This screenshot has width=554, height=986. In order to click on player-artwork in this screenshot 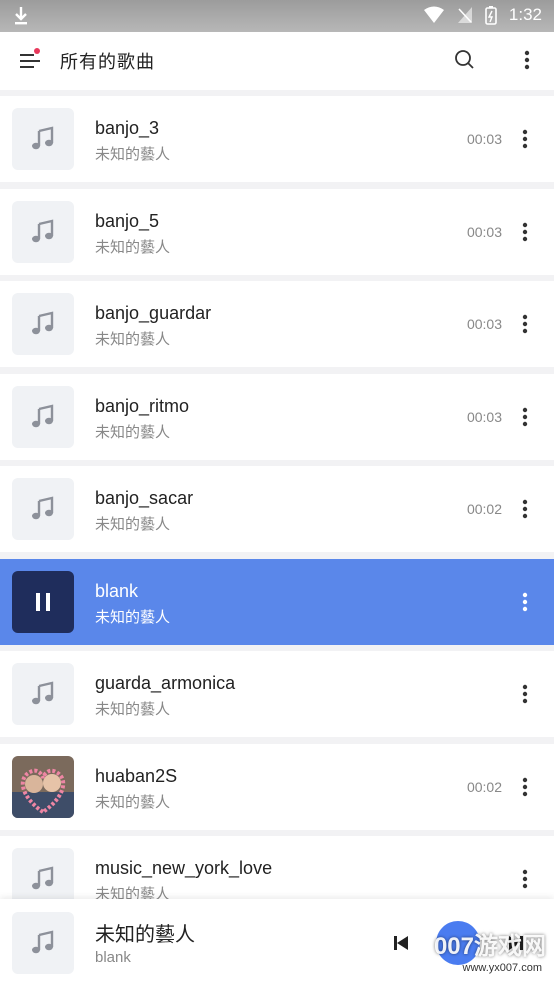, I will do `click(43, 943)`.